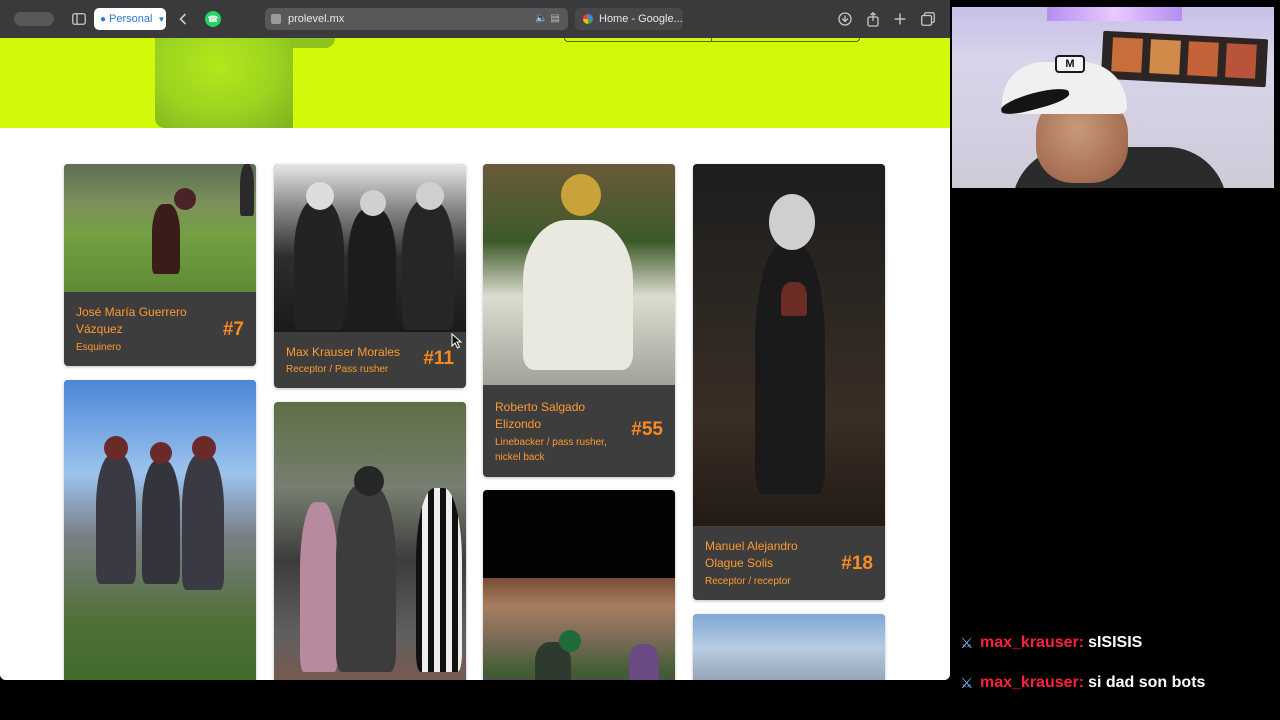 Image resolution: width=1280 pixels, height=720 pixels. I want to click on player-number: #18, so click(857, 563).